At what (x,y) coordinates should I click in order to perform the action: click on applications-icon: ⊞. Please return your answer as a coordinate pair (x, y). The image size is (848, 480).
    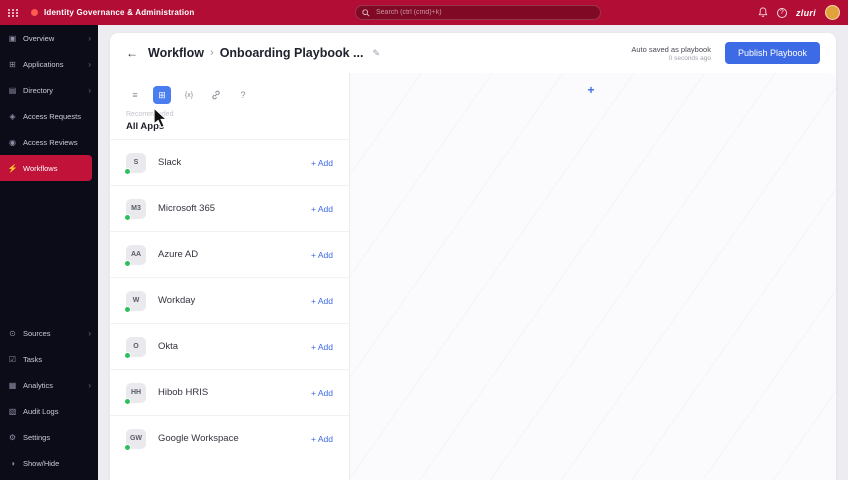
    Looking at the image, I should click on (12, 64).